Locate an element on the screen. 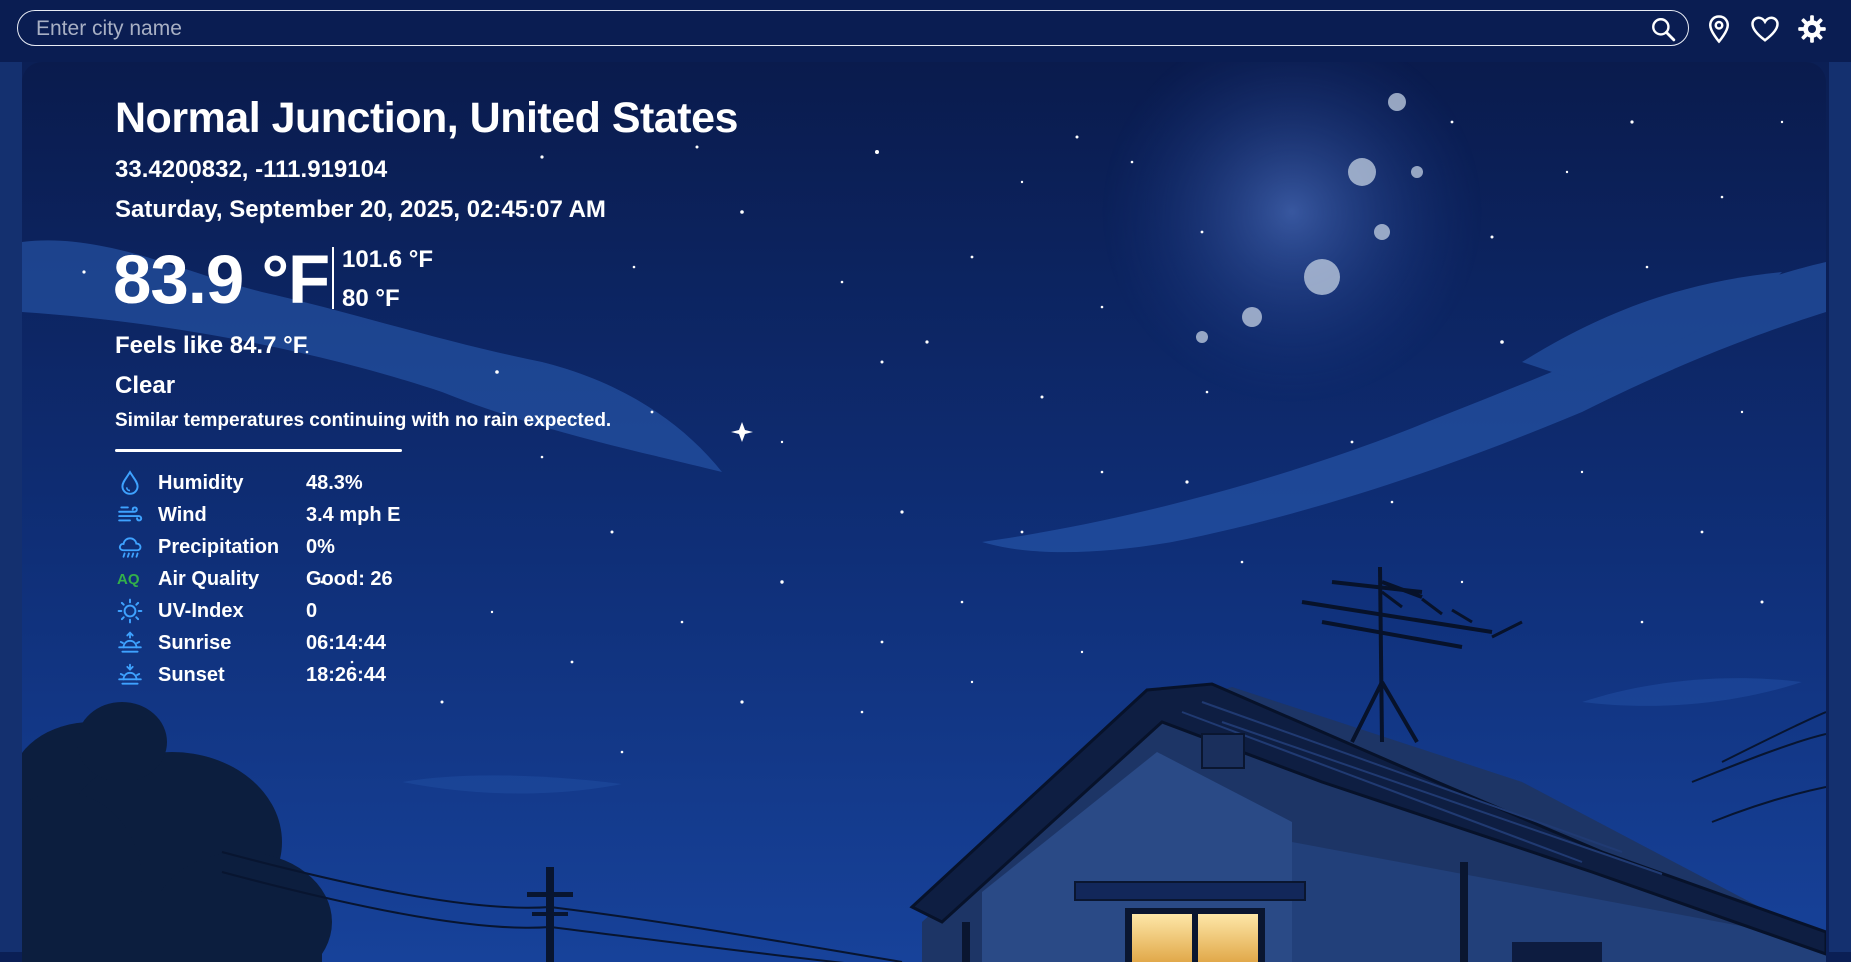 Image resolution: width=1851 pixels, height=962 pixels. current-temperature: 83.9 °F is located at coordinates (221, 279).